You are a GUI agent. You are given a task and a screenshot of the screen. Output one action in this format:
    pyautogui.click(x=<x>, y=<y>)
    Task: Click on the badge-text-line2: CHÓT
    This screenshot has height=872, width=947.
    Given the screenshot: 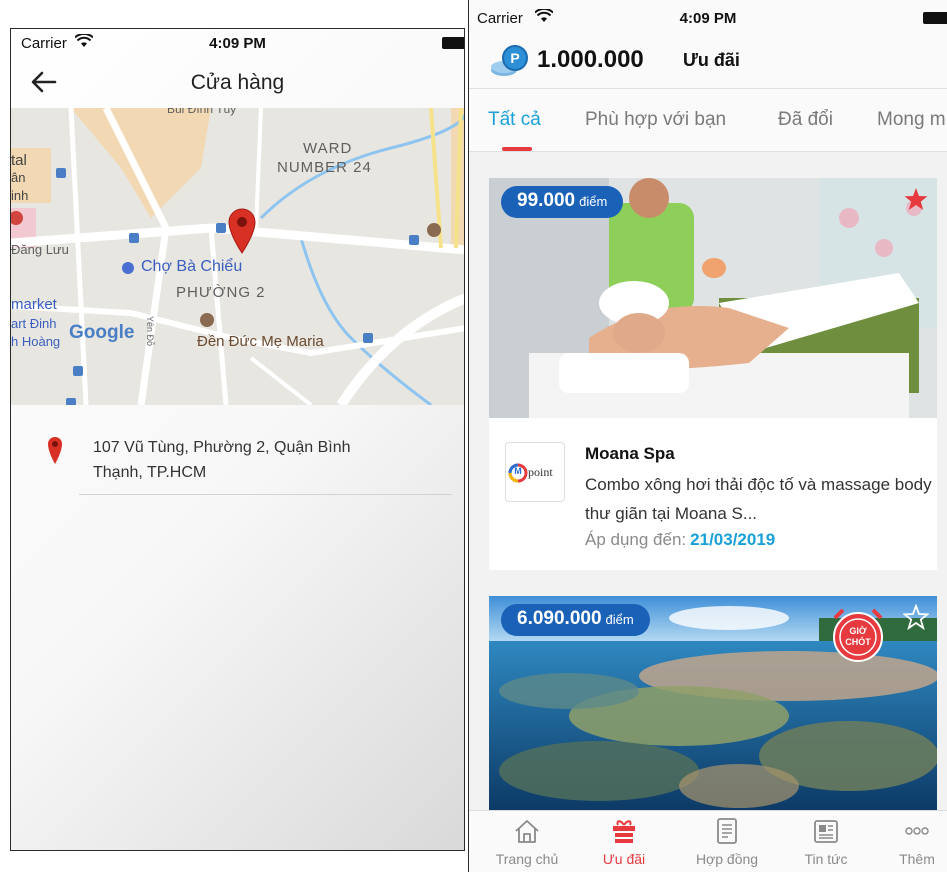 What is the action you would take?
    pyautogui.click(x=858, y=642)
    